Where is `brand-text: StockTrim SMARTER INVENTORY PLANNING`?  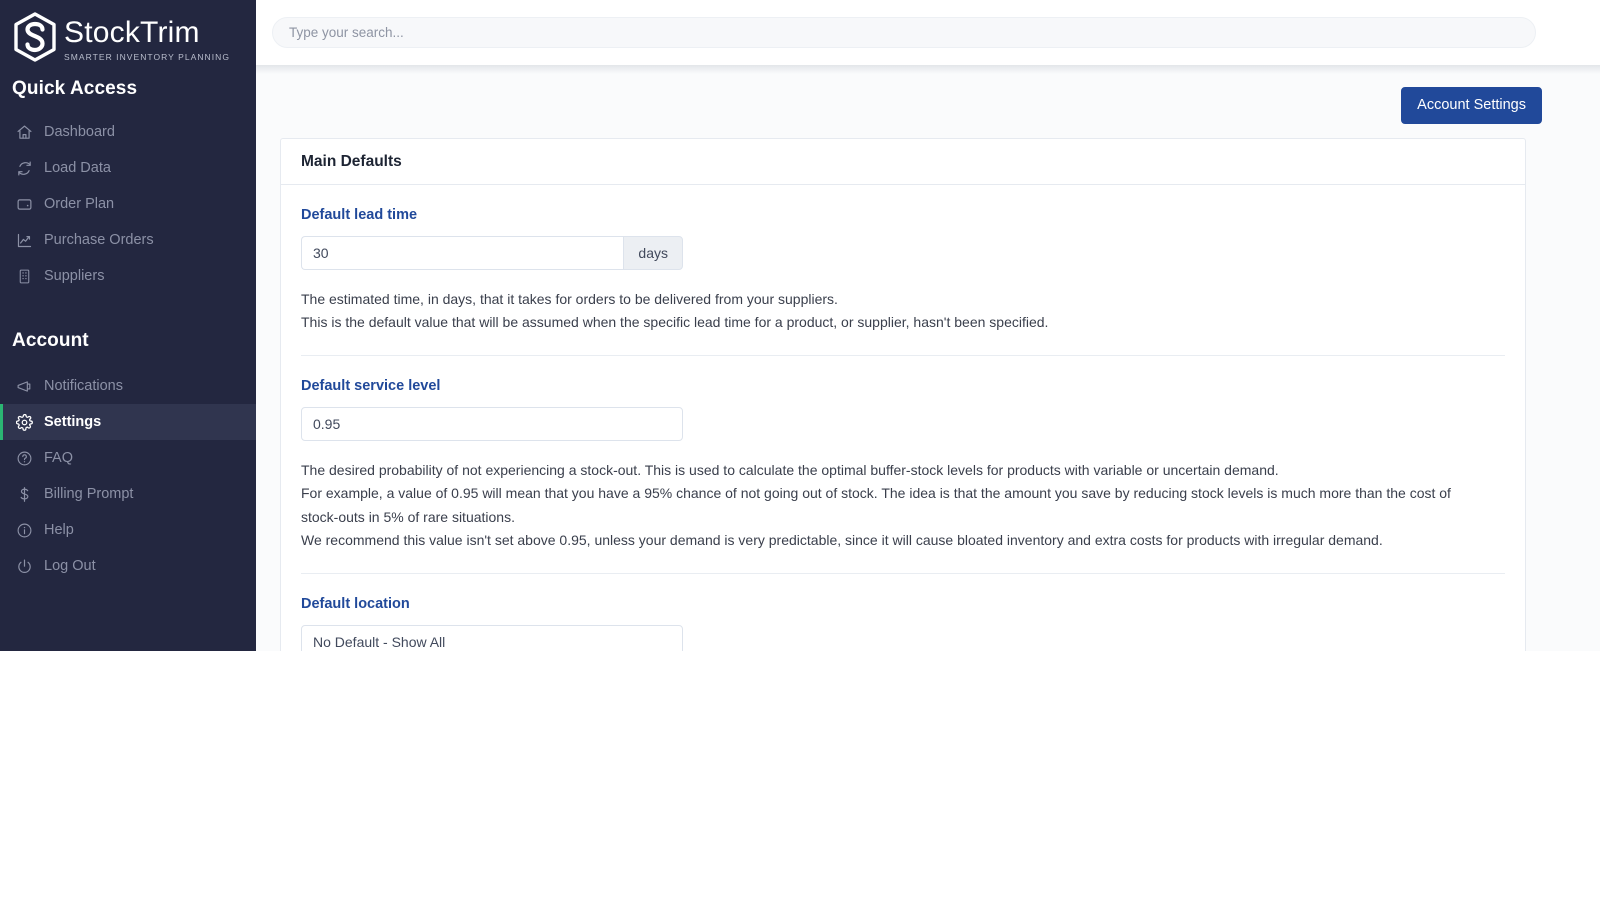 brand-text: StockTrim SMARTER INVENTORY PLANNING is located at coordinates (147, 37).